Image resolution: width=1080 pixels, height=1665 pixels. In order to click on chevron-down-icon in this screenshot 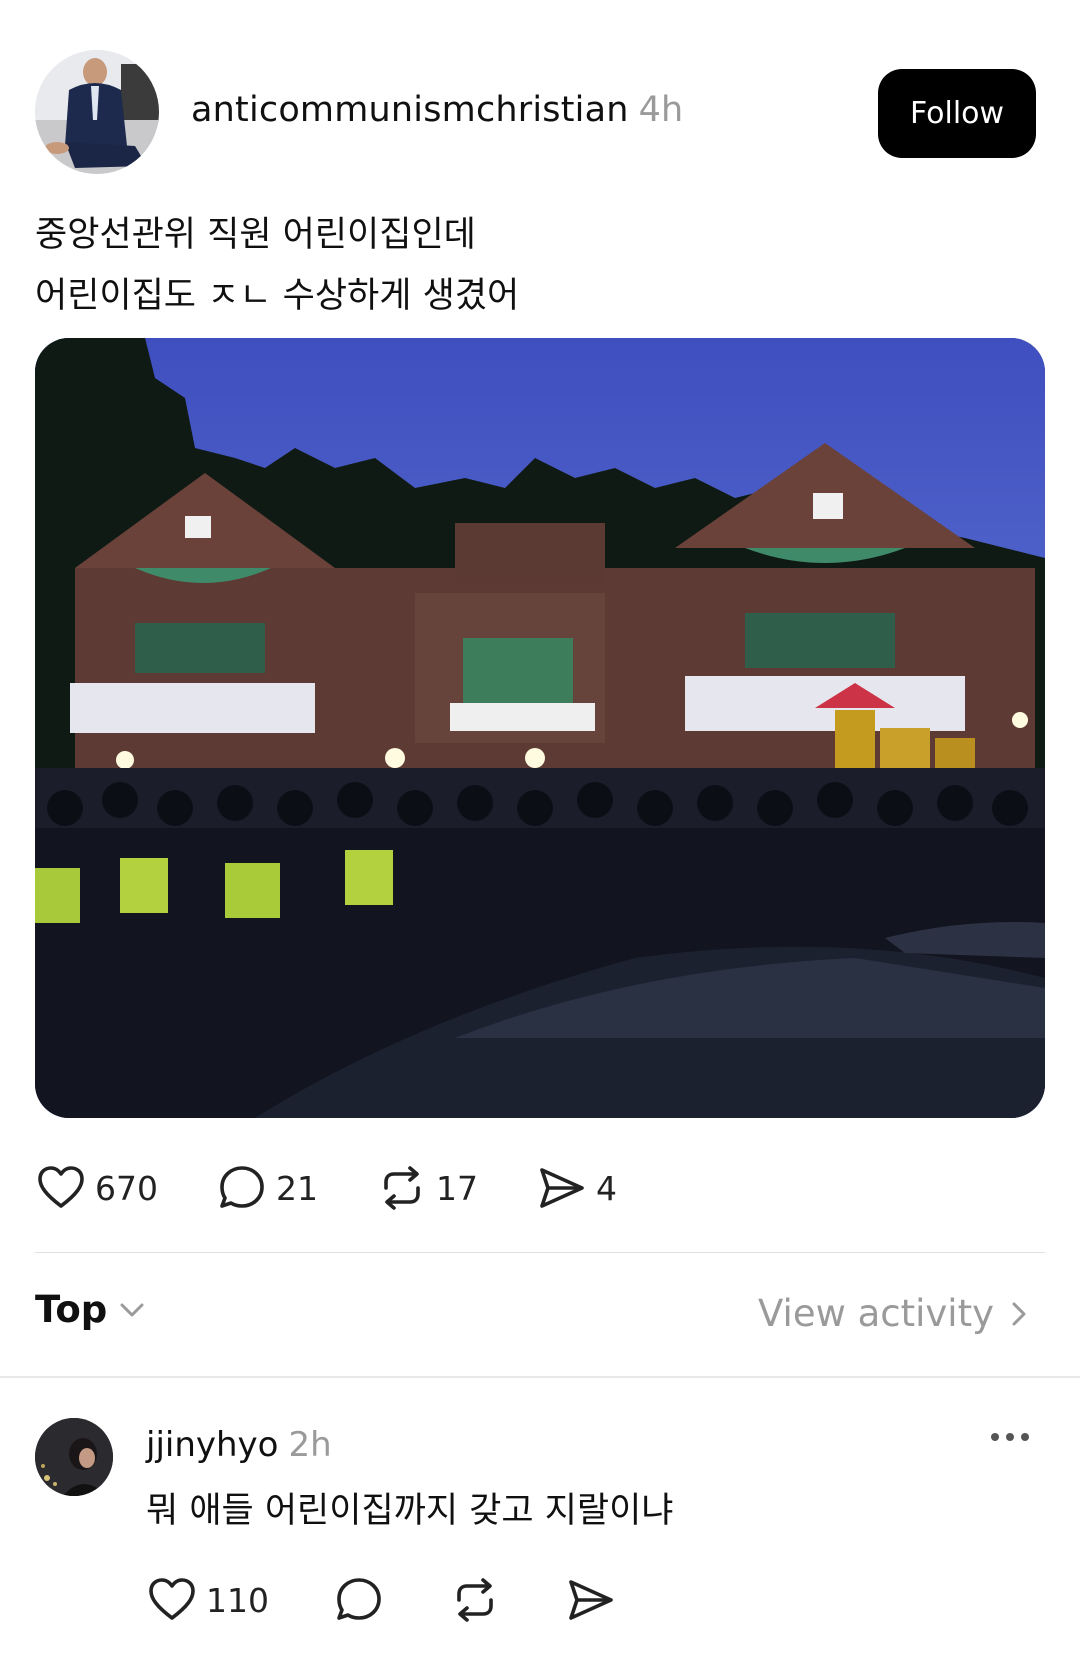, I will do `click(132, 1309)`.